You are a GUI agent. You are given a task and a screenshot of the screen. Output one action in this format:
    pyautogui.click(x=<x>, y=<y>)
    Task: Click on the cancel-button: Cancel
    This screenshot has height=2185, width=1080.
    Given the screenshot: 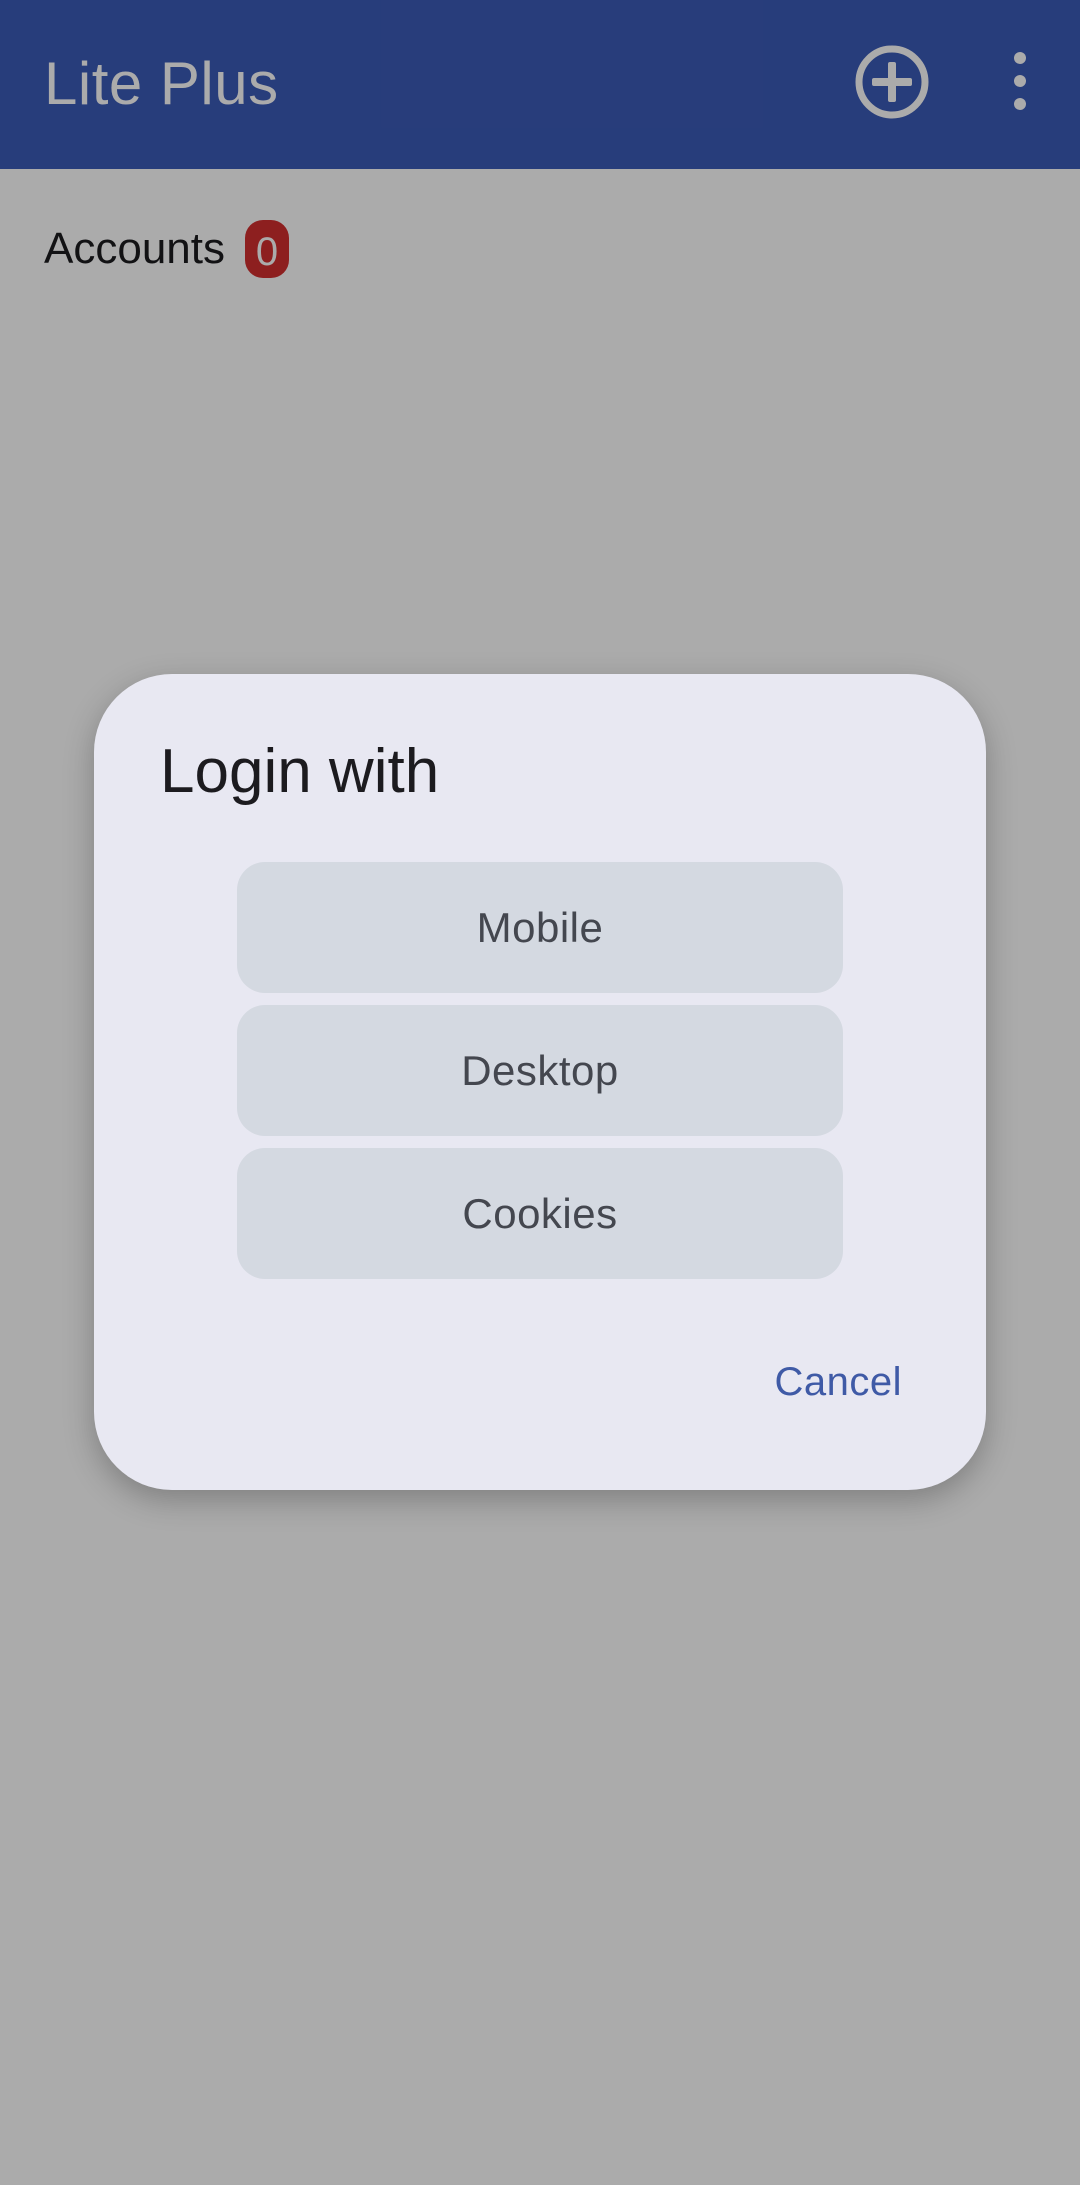 What is the action you would take?
    pyautogui.click(x=838, y=1382)
    